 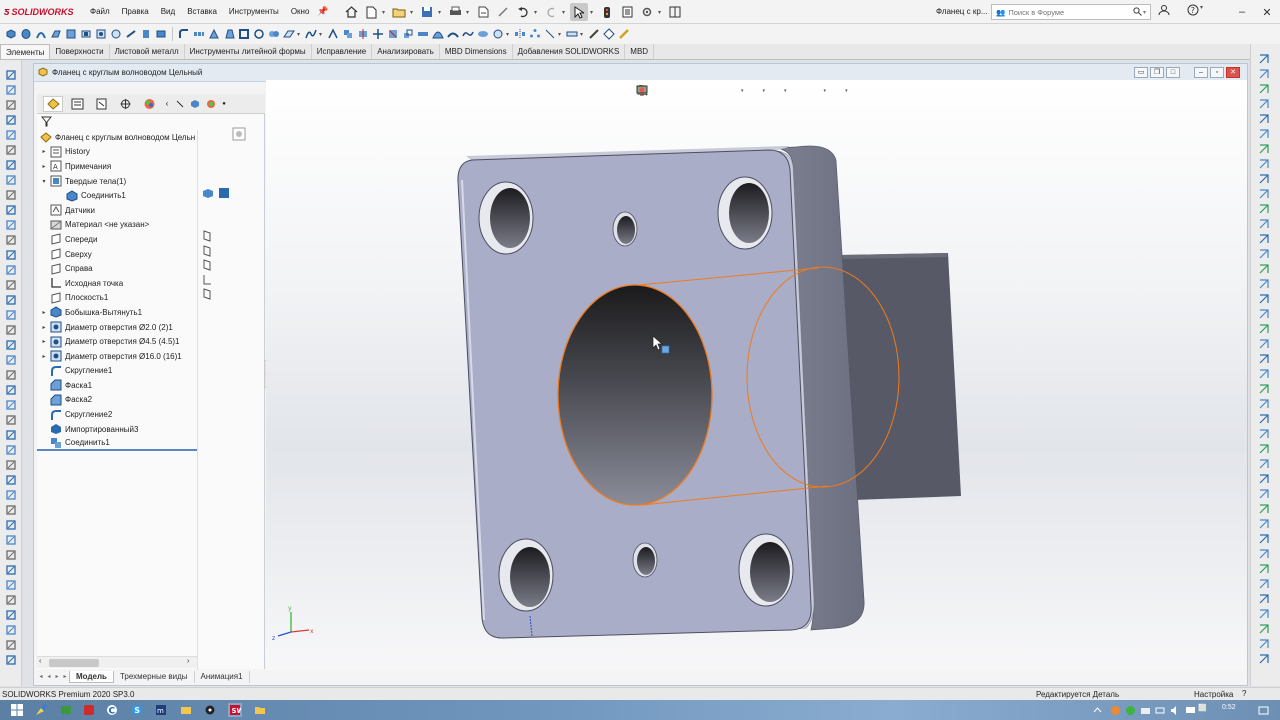 I want to click on indent-icon, so click(x=498, y=34).